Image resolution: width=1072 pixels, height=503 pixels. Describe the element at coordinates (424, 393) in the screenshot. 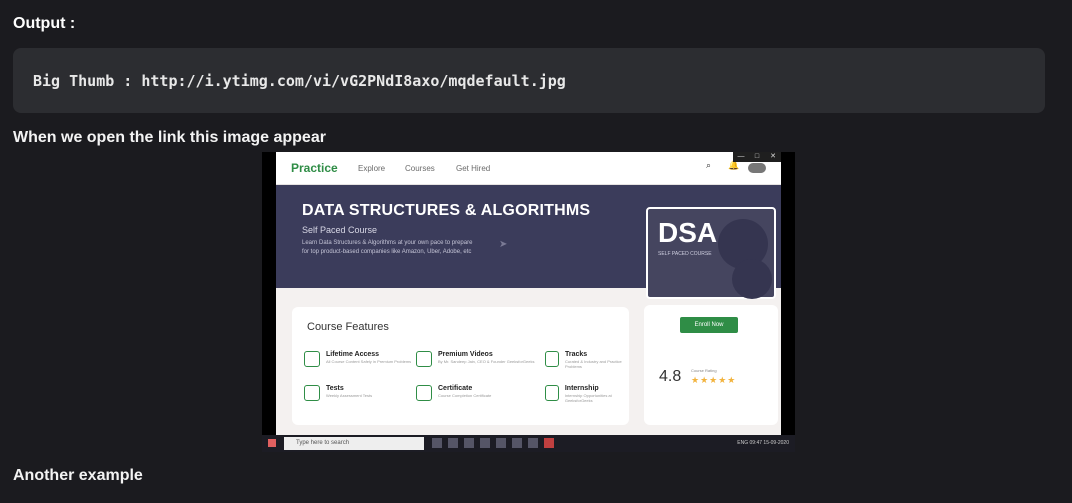

I see `certificate-icon` at that location.